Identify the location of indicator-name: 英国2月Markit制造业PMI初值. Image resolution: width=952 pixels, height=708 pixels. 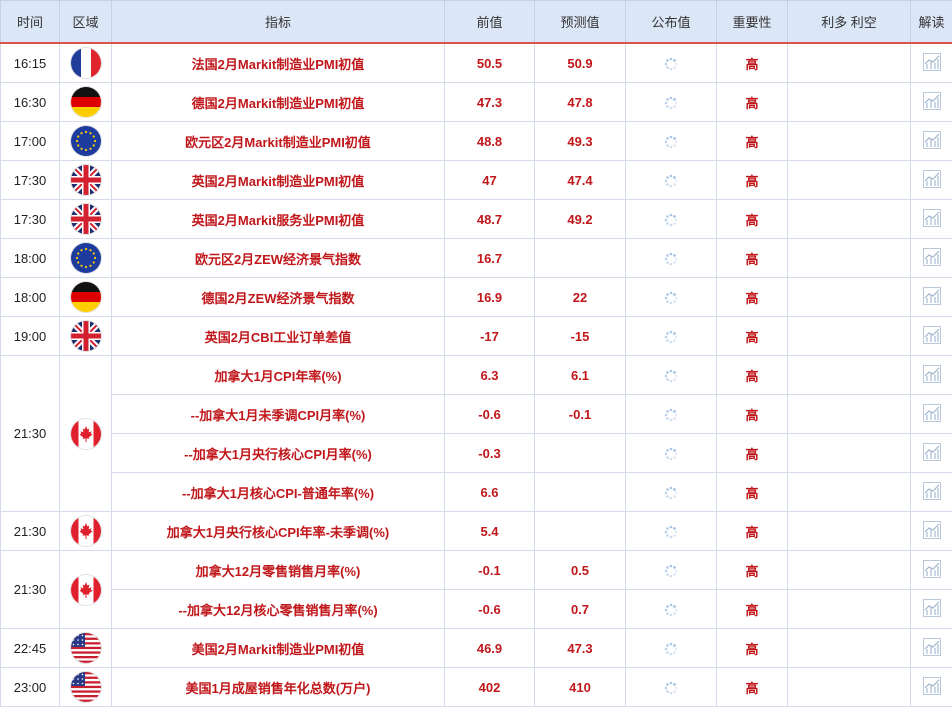
(278, 180).